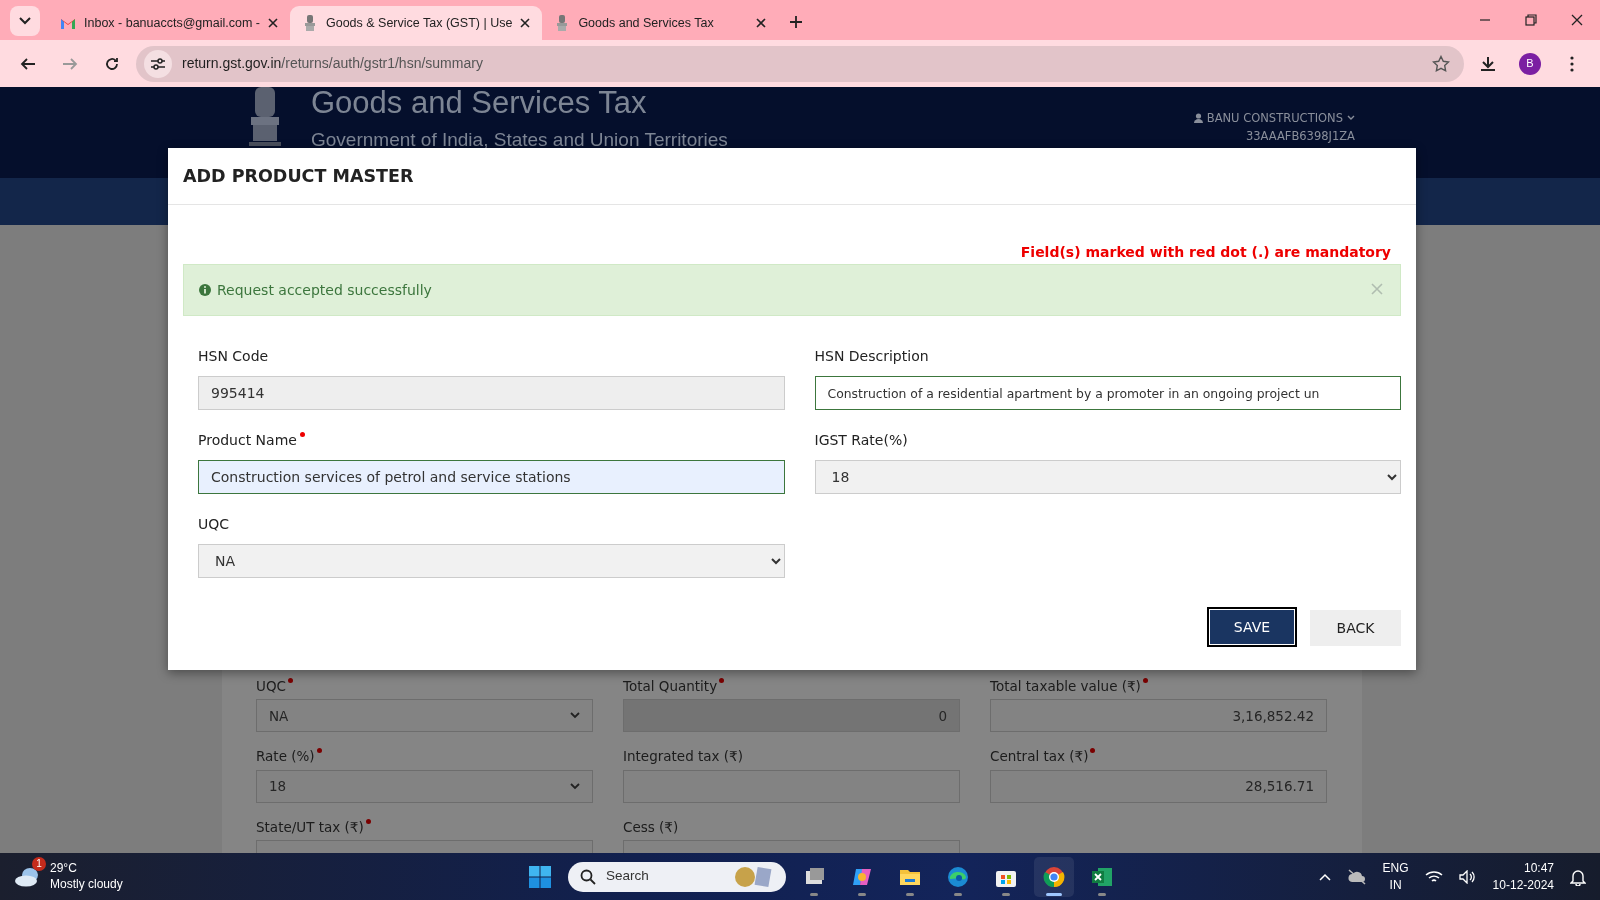 Image resolution: width=1600 pixels, height=900 pixels. What do you see at coordinates (86, 884) in the screenshot?
I see `weather-condition: Mostly cloudy` at bounding box center [86, 884].